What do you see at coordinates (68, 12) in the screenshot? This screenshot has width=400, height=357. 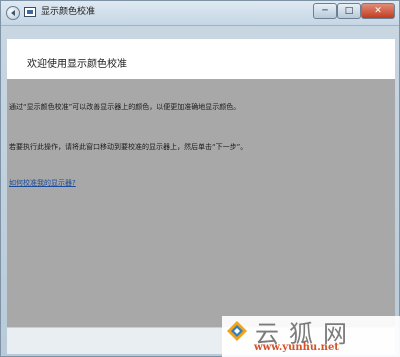 I see `window-title: 显示颜色校准` at bounding box center [68, 12].